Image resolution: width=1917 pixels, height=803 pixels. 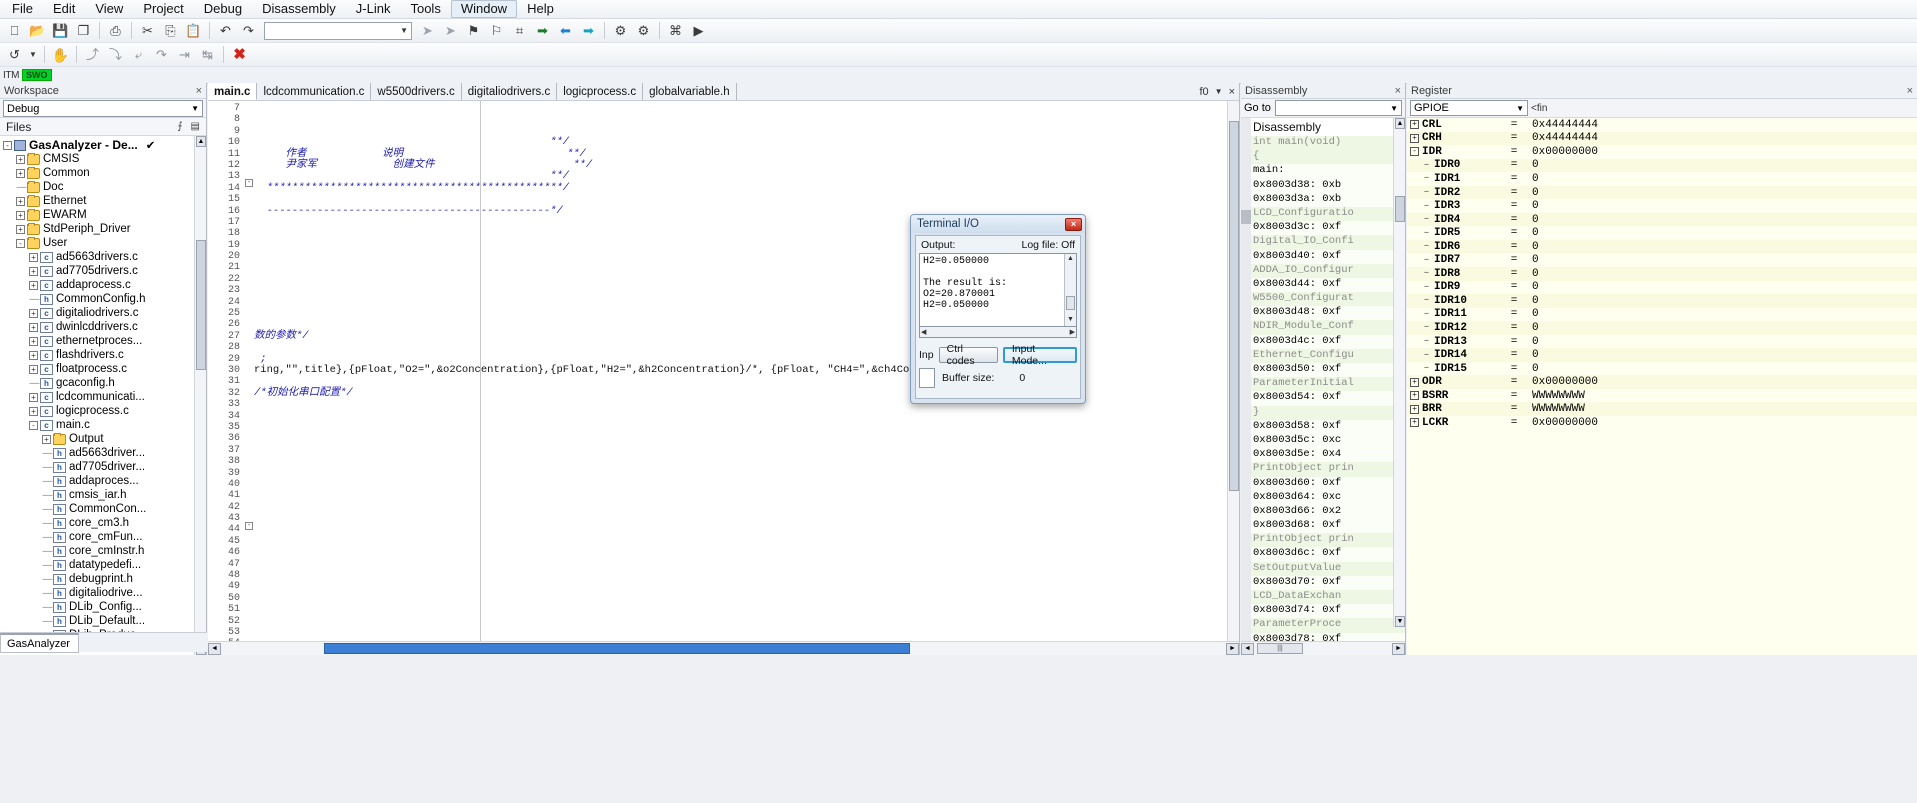 What do you see at coordinates (675, 31) in the screenshot?
I see `options-icon: ⌘` at bounding box center [675, 31].